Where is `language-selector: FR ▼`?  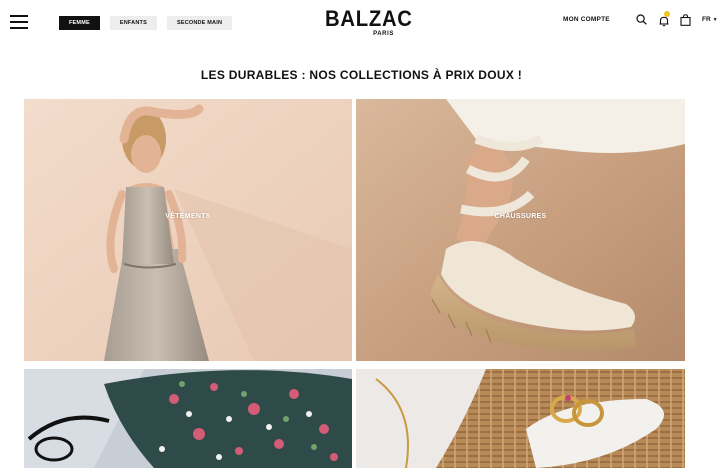
language-selector: FR ▼ is located at coordinates (710, 19).